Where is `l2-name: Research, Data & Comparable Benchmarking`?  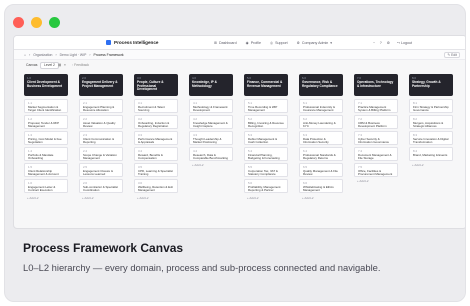 l2-name: Research, Data & Comparable Benchmarking is located at coordinates (211, 156).